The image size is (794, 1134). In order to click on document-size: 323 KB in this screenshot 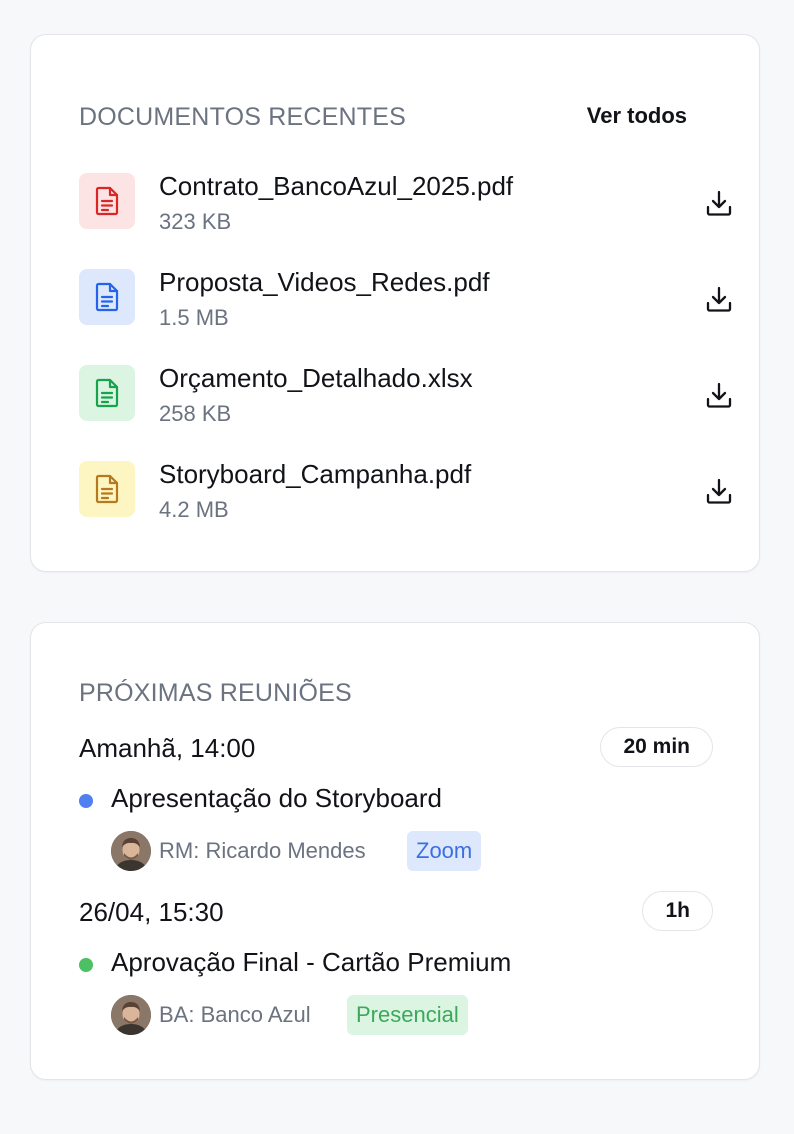, I will do `click(195, 221)`.